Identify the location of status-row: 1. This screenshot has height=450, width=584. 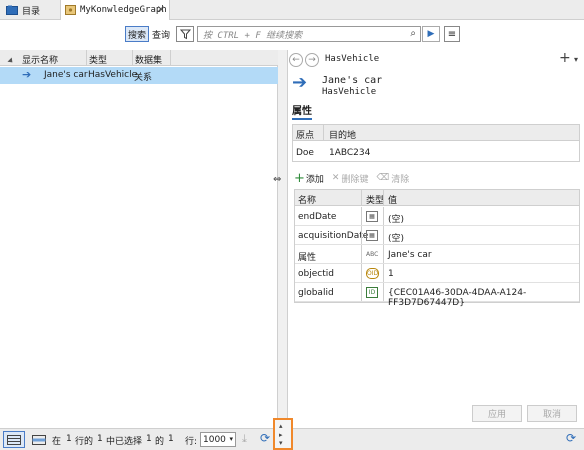
(69, 439).